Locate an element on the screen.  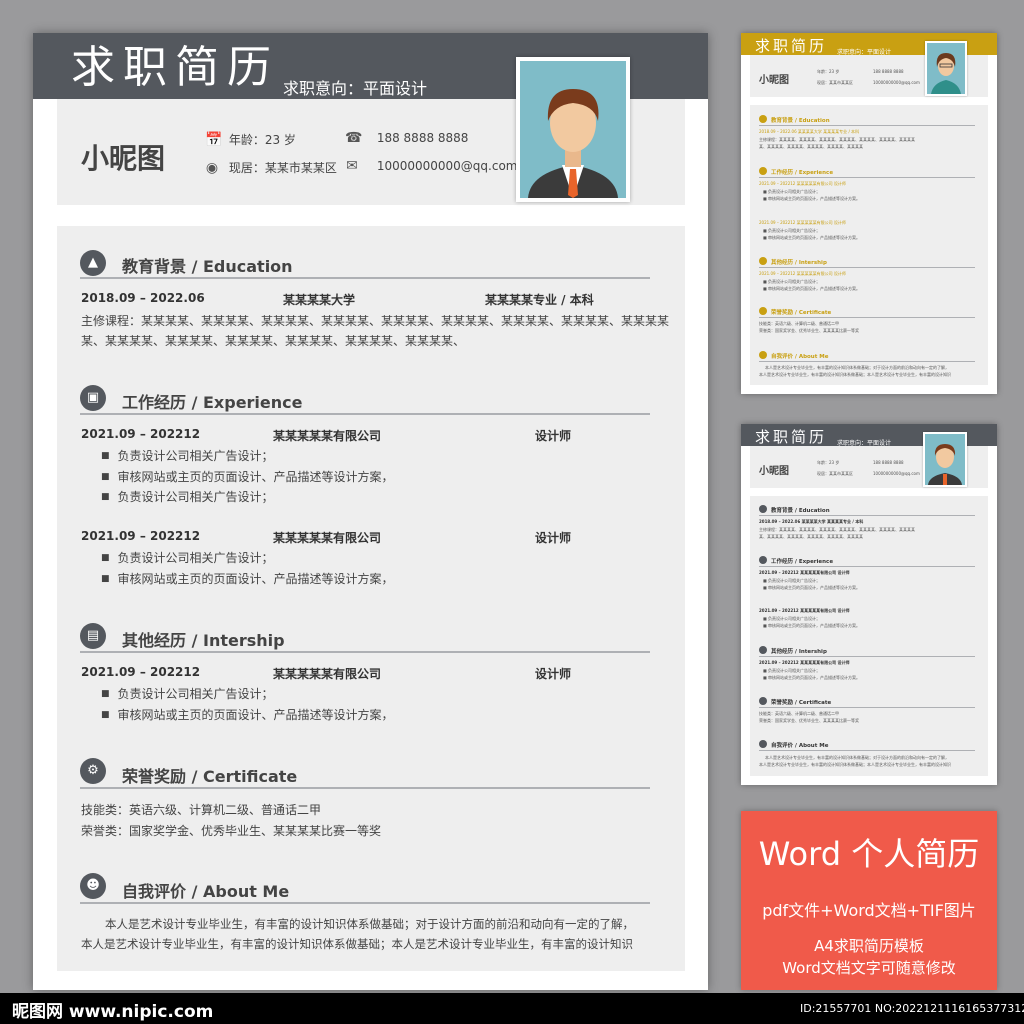
edu-courses-cont: 某、某某某某、某某某某、某某某某、某某某某、某某某某、某某某某、 is located at coordinates (273, 341).